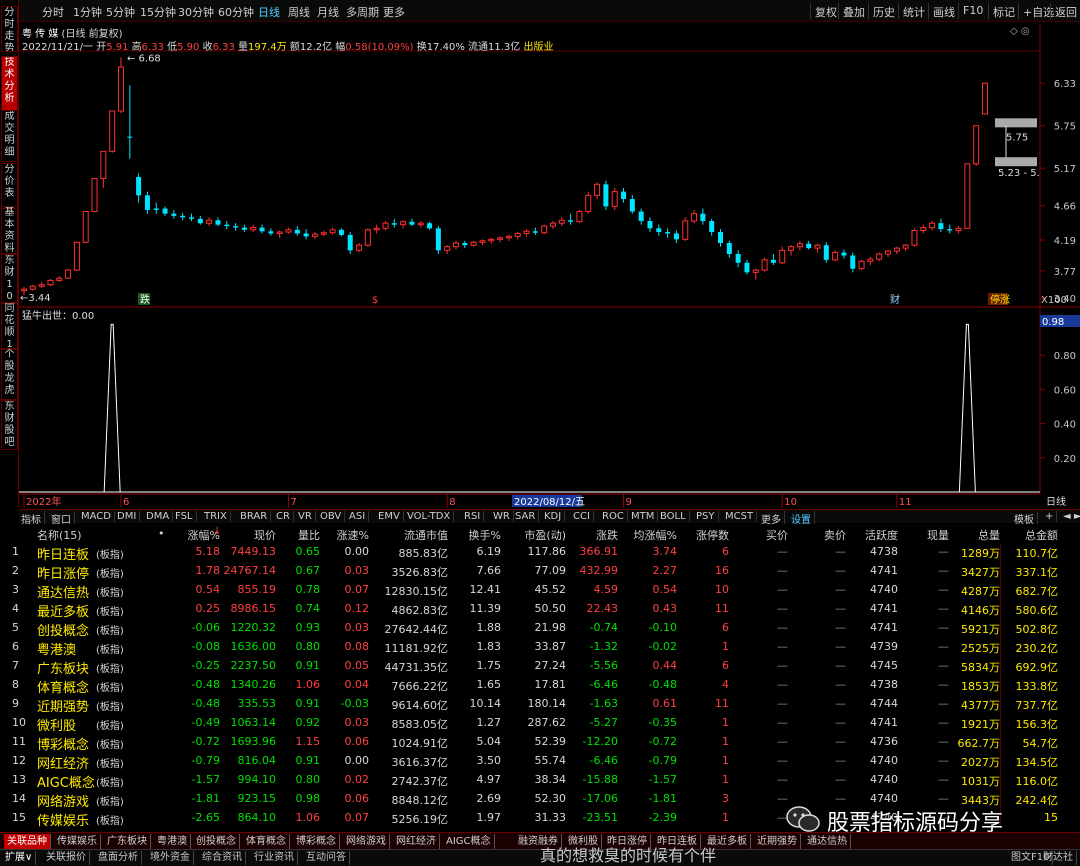 This screenshot has height=866, width=1080. Describe the element at coordinates (59, 535) in the screenshot. I see `column-header-0: 名称(15)` at that location.